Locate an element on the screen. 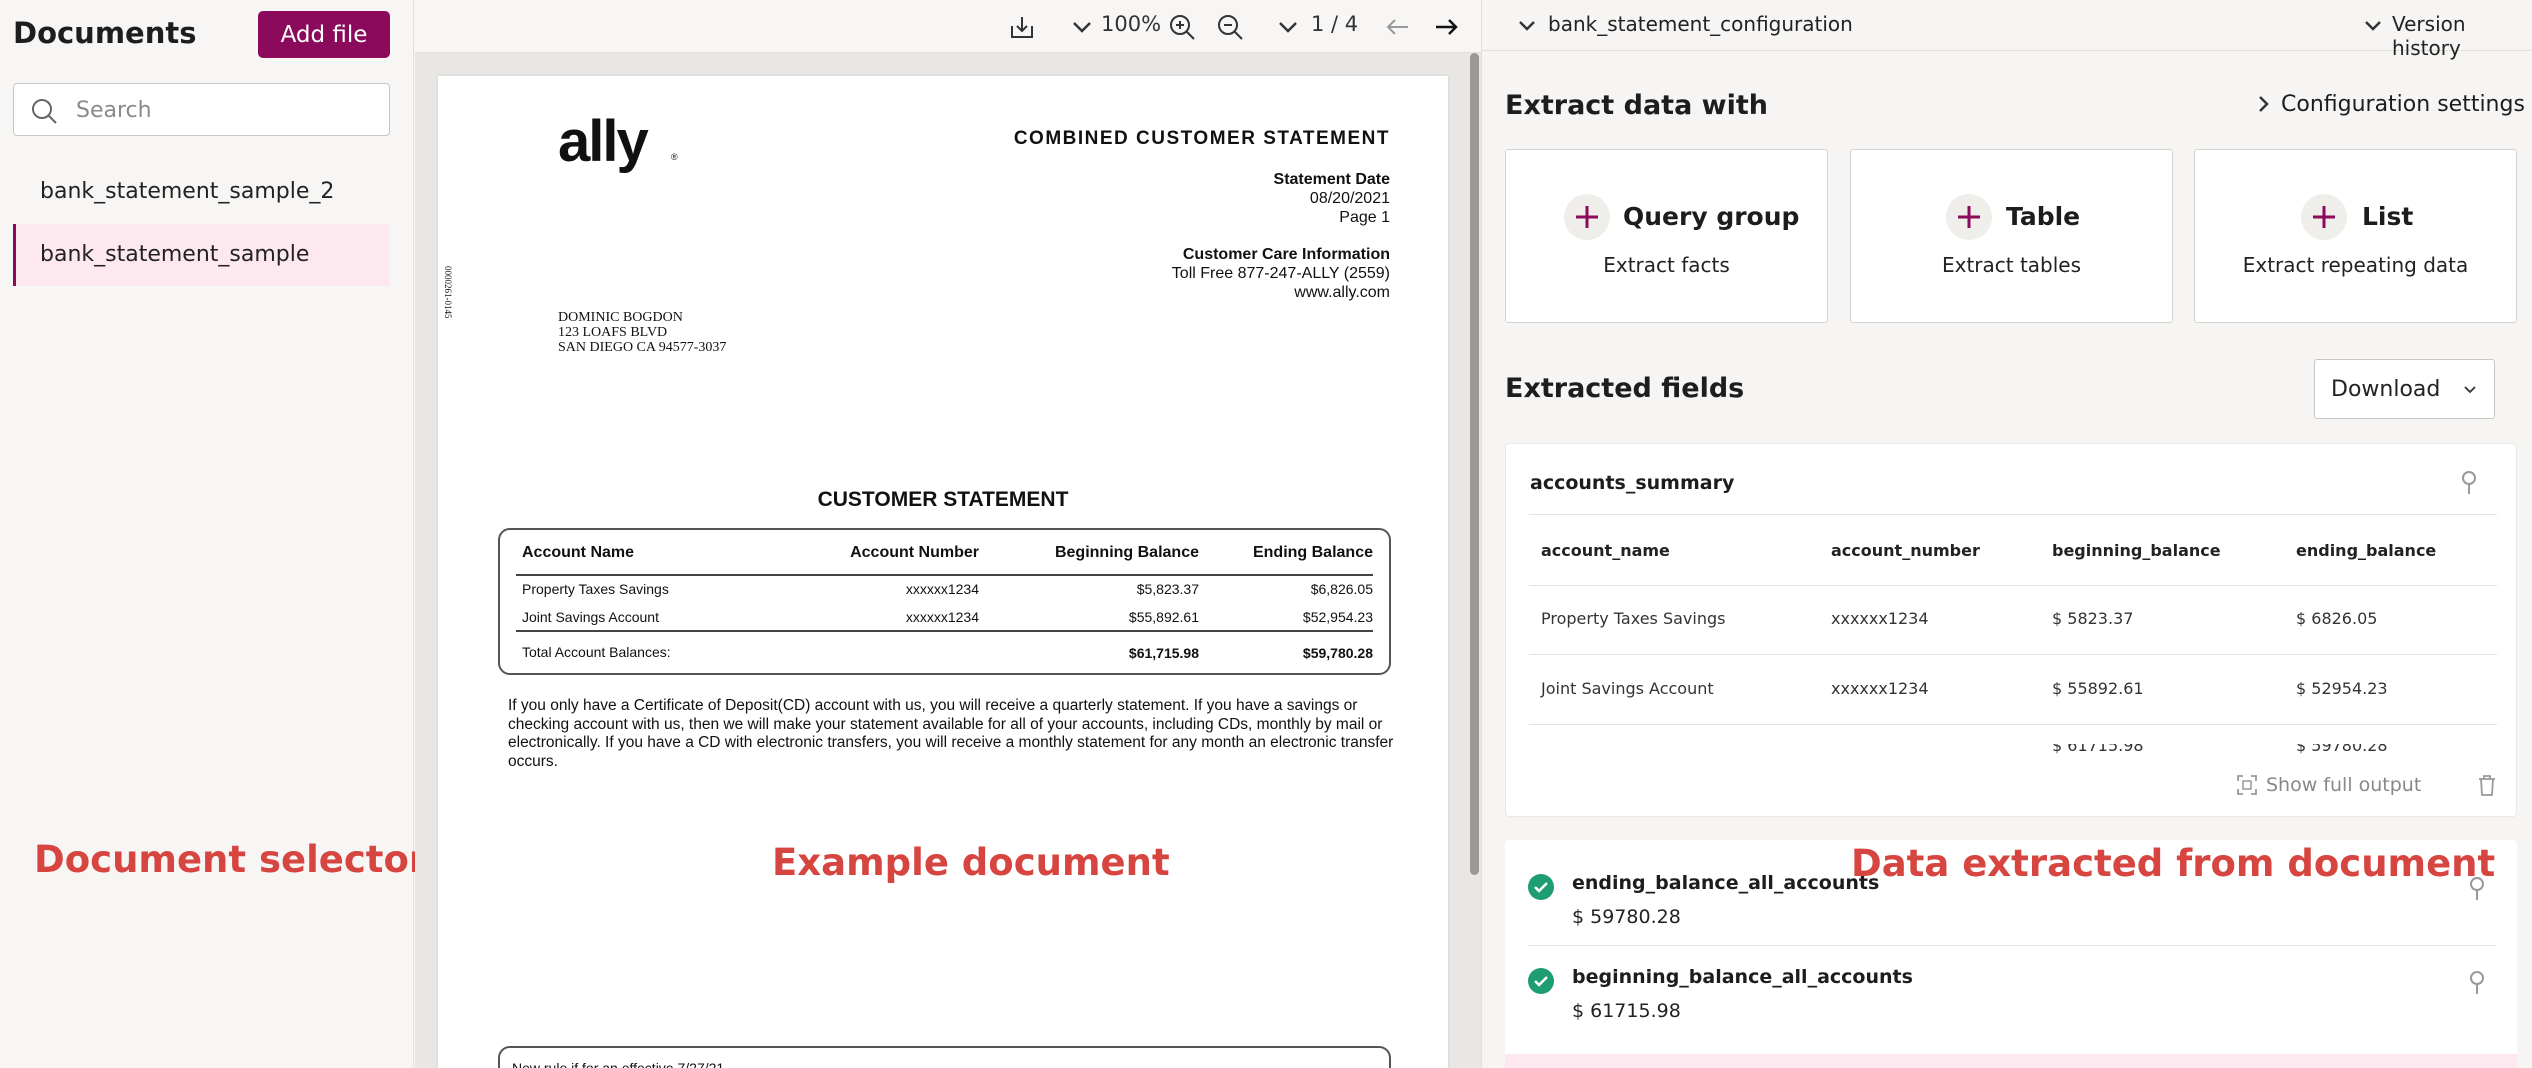 The width and height of the screenshot is (2532, 1068). table-cell: Property Taxes Savings is located at coordinates (595, 589).